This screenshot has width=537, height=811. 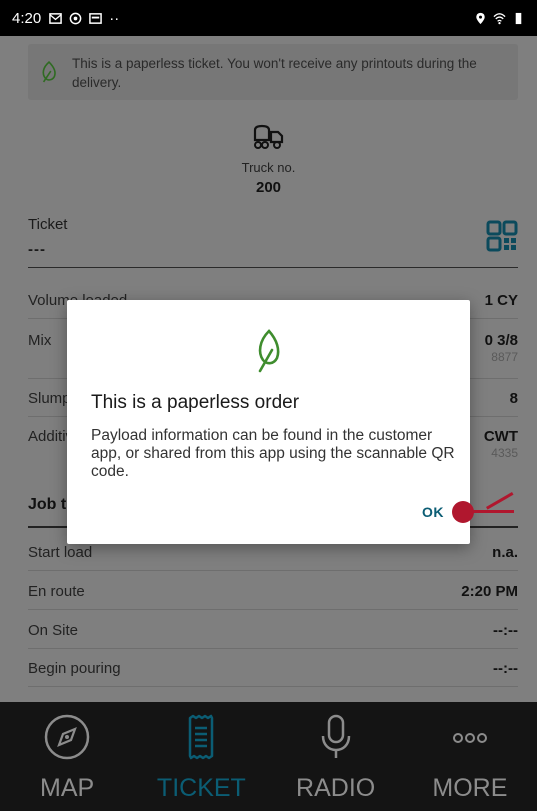 What do you see at coordinates (433, 512) in the screenshot?
I see `ok-button: OK` at bounding box center [433, 512].